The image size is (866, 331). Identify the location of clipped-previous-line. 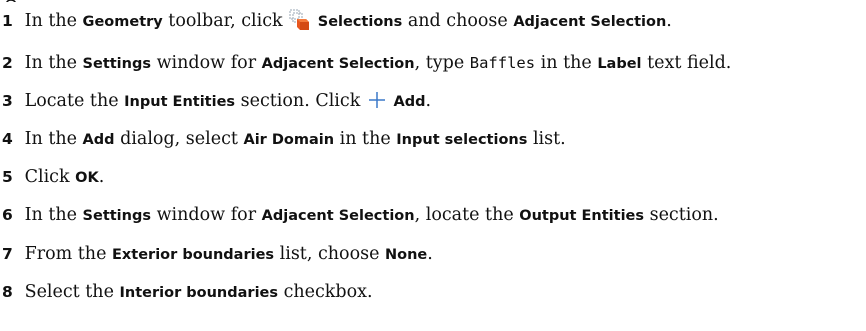
(11, 1).